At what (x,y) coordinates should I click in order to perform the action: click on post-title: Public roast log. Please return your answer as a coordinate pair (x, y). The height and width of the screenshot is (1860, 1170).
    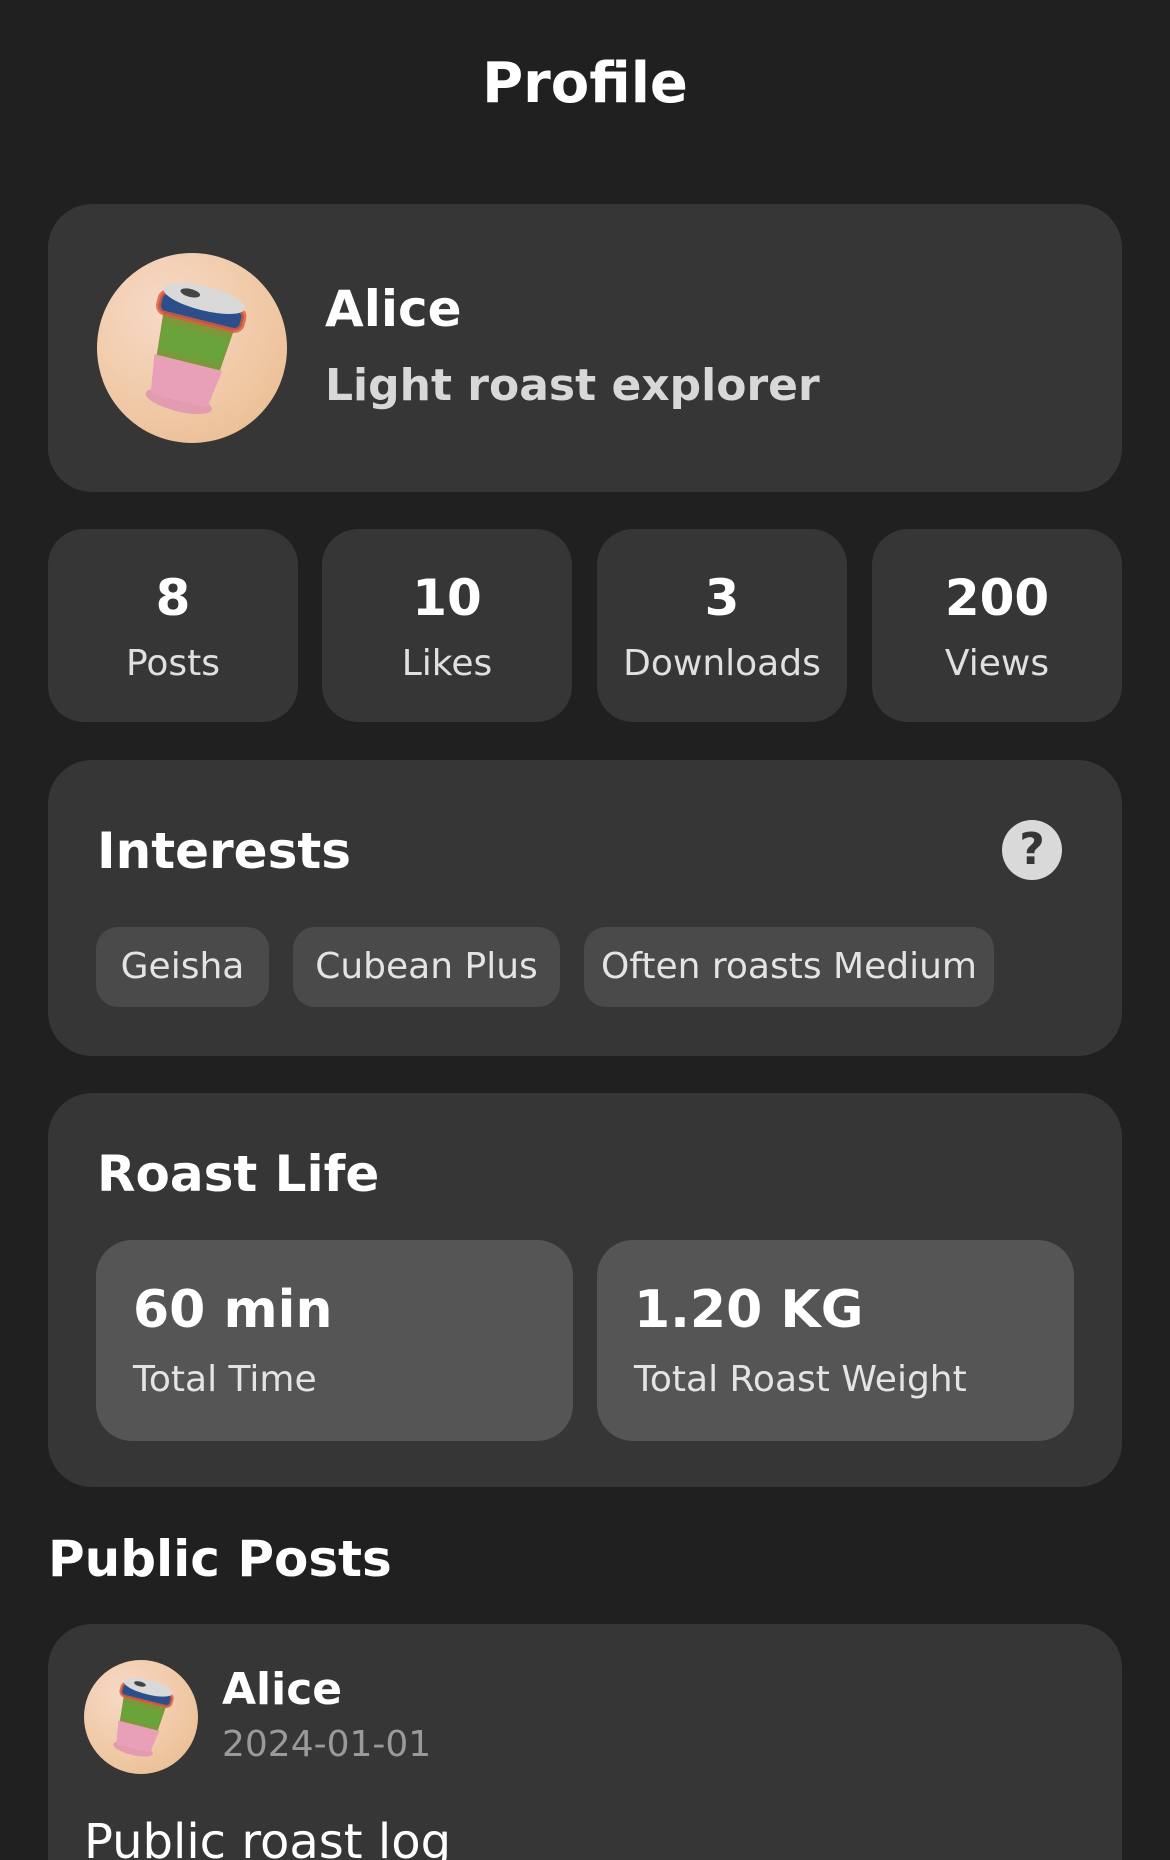
    Looking at the image, I should click on (268, 1837).